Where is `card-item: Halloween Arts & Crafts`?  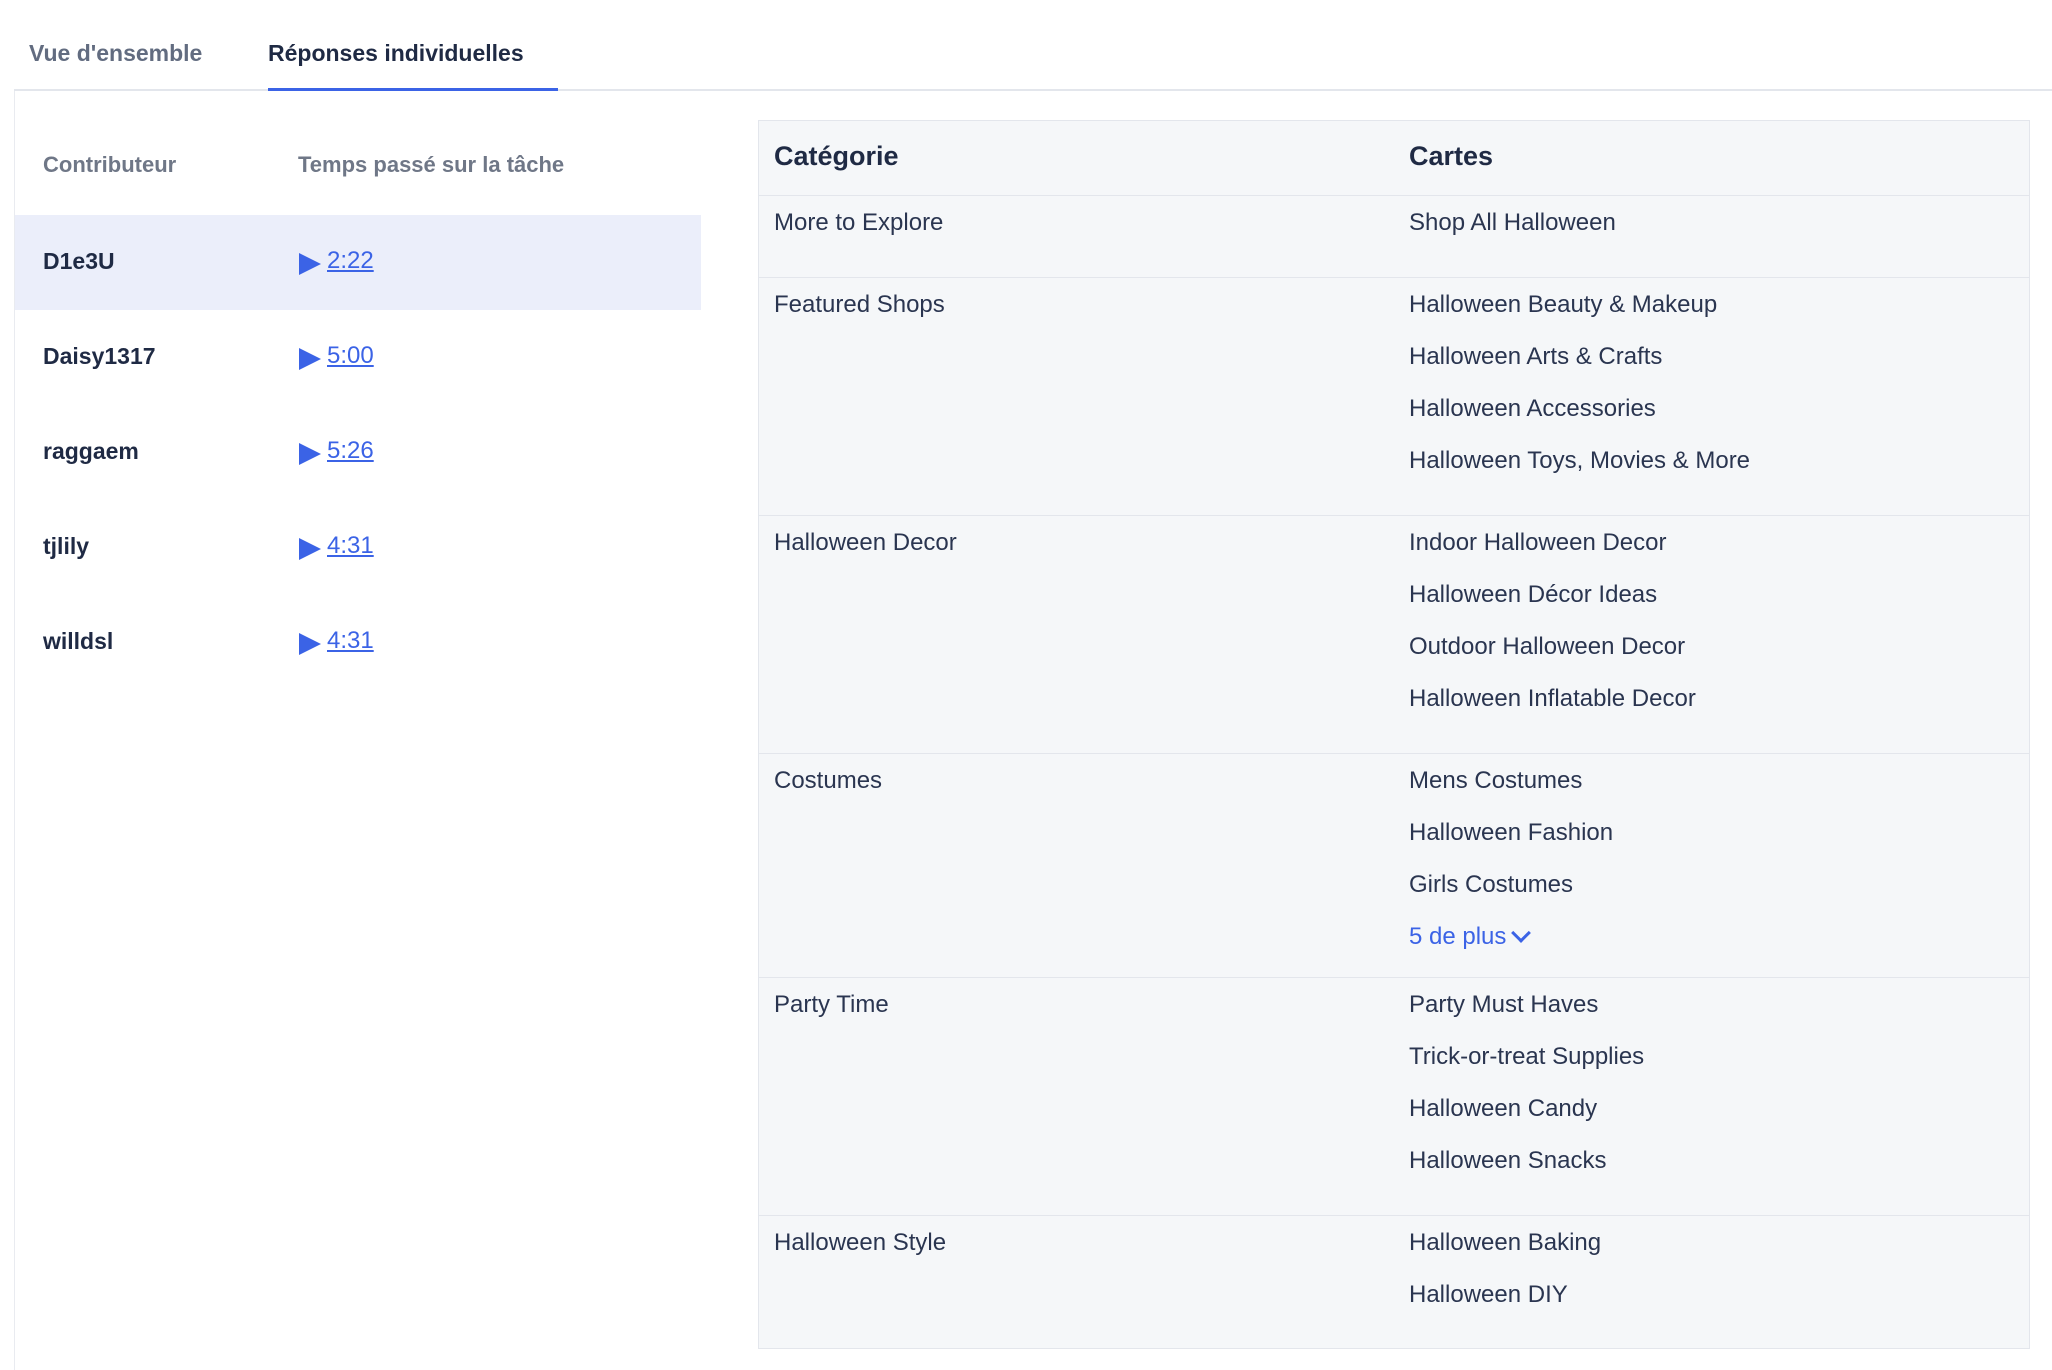 card-item: Halloween Arts & Crafts is located at coordinates (1536, 356).